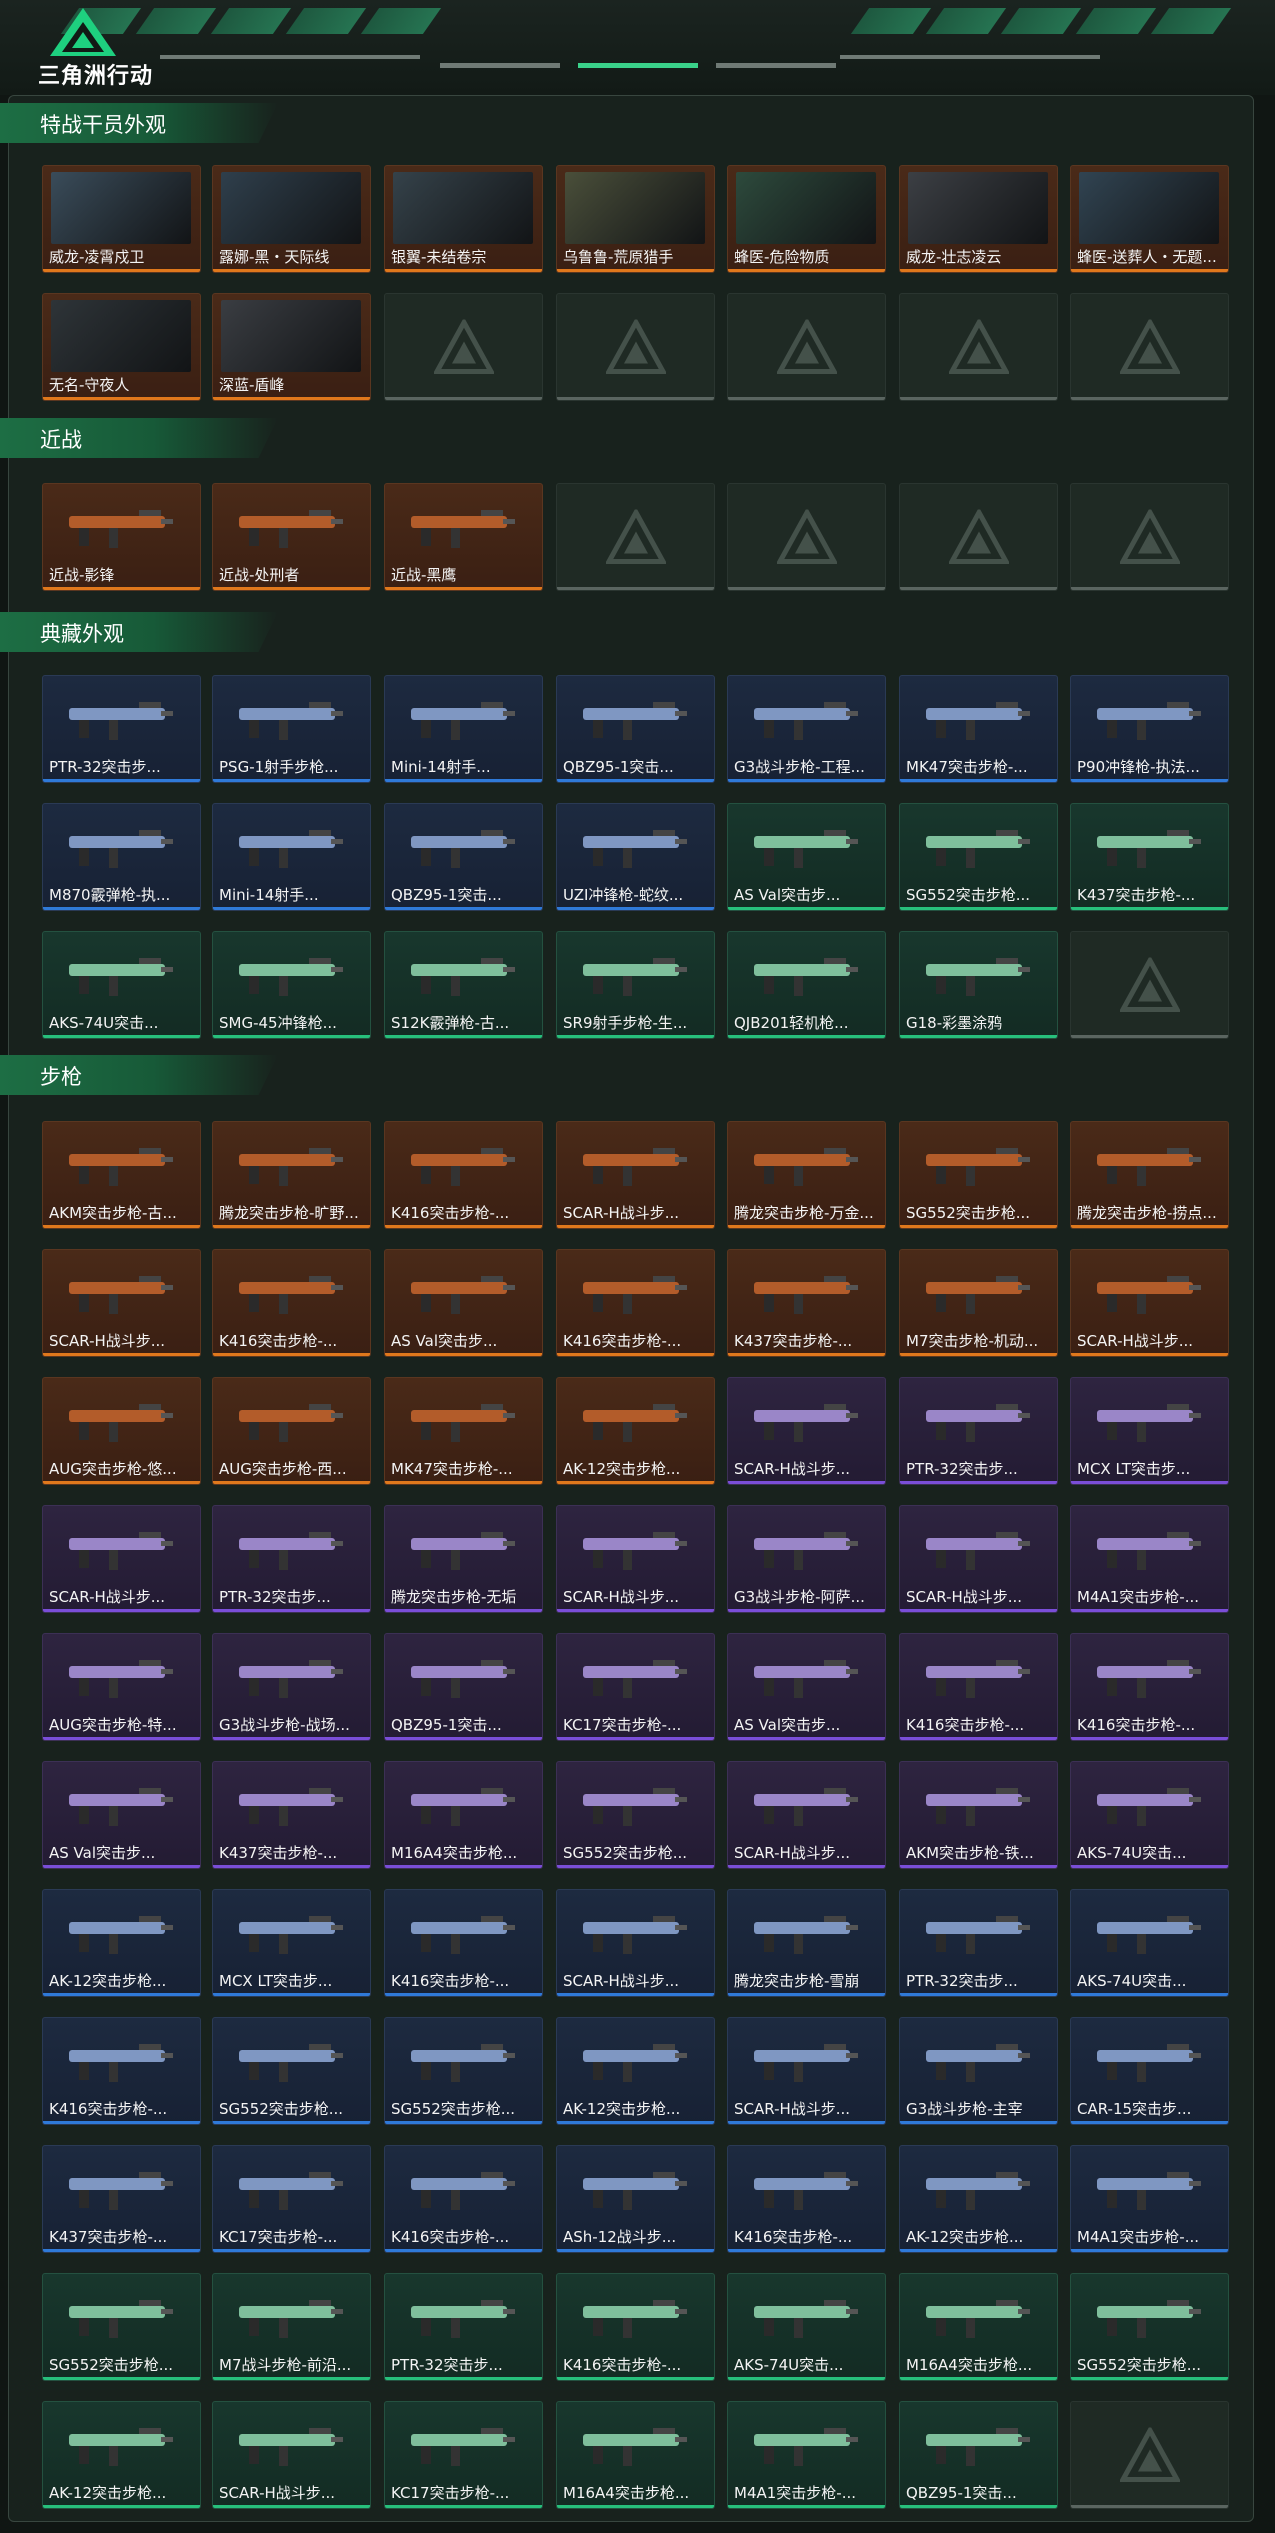 Image resolution: width=1275 pixels, height=2533 pixels. What do you see at coordinates (463, 219) in the screenshot?
I see `skin-card: 银翼-未结卷宗` at bounding box center [463, 219].